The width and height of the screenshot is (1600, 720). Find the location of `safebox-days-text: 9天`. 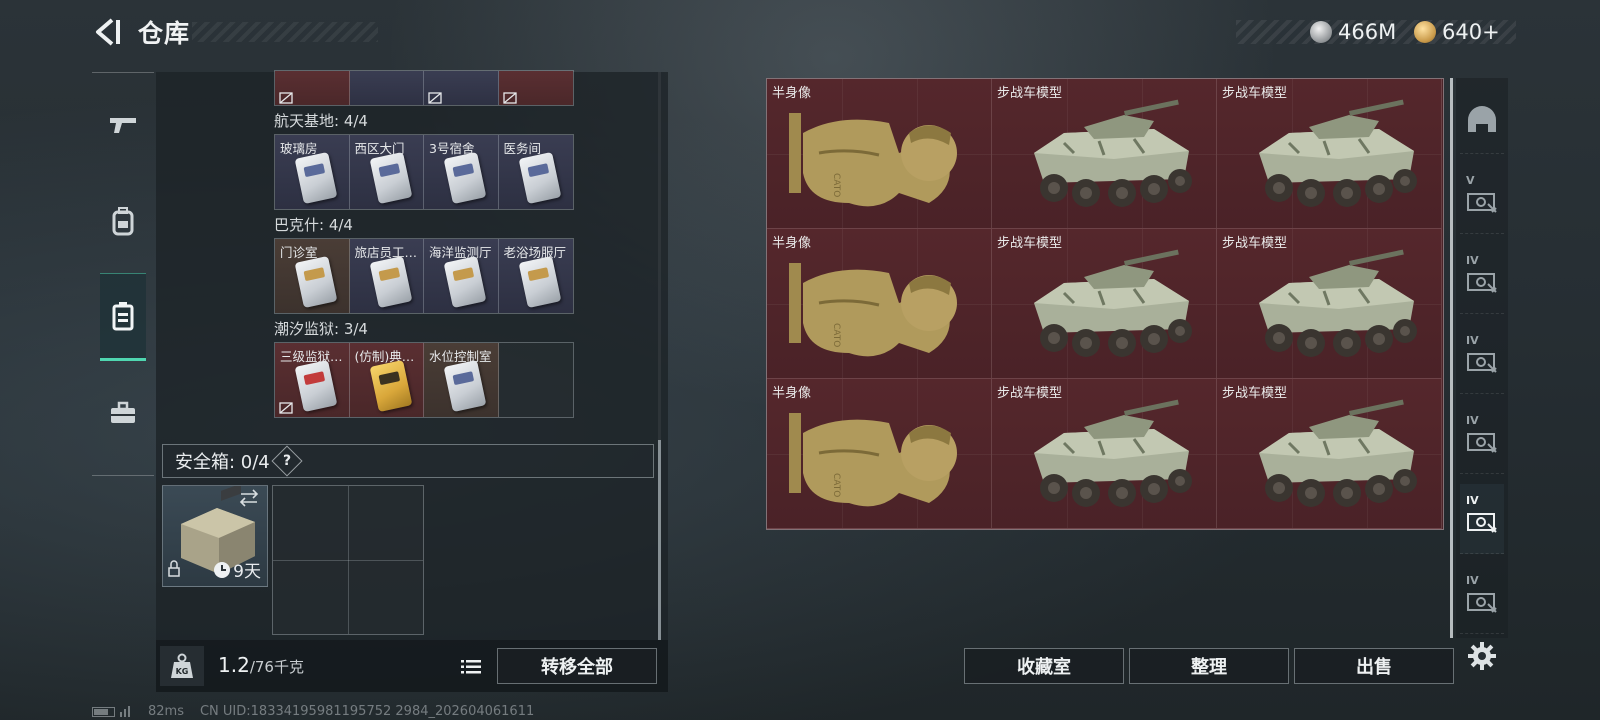

safebox-days-text: 9天 is located at coordinates (247, 572).